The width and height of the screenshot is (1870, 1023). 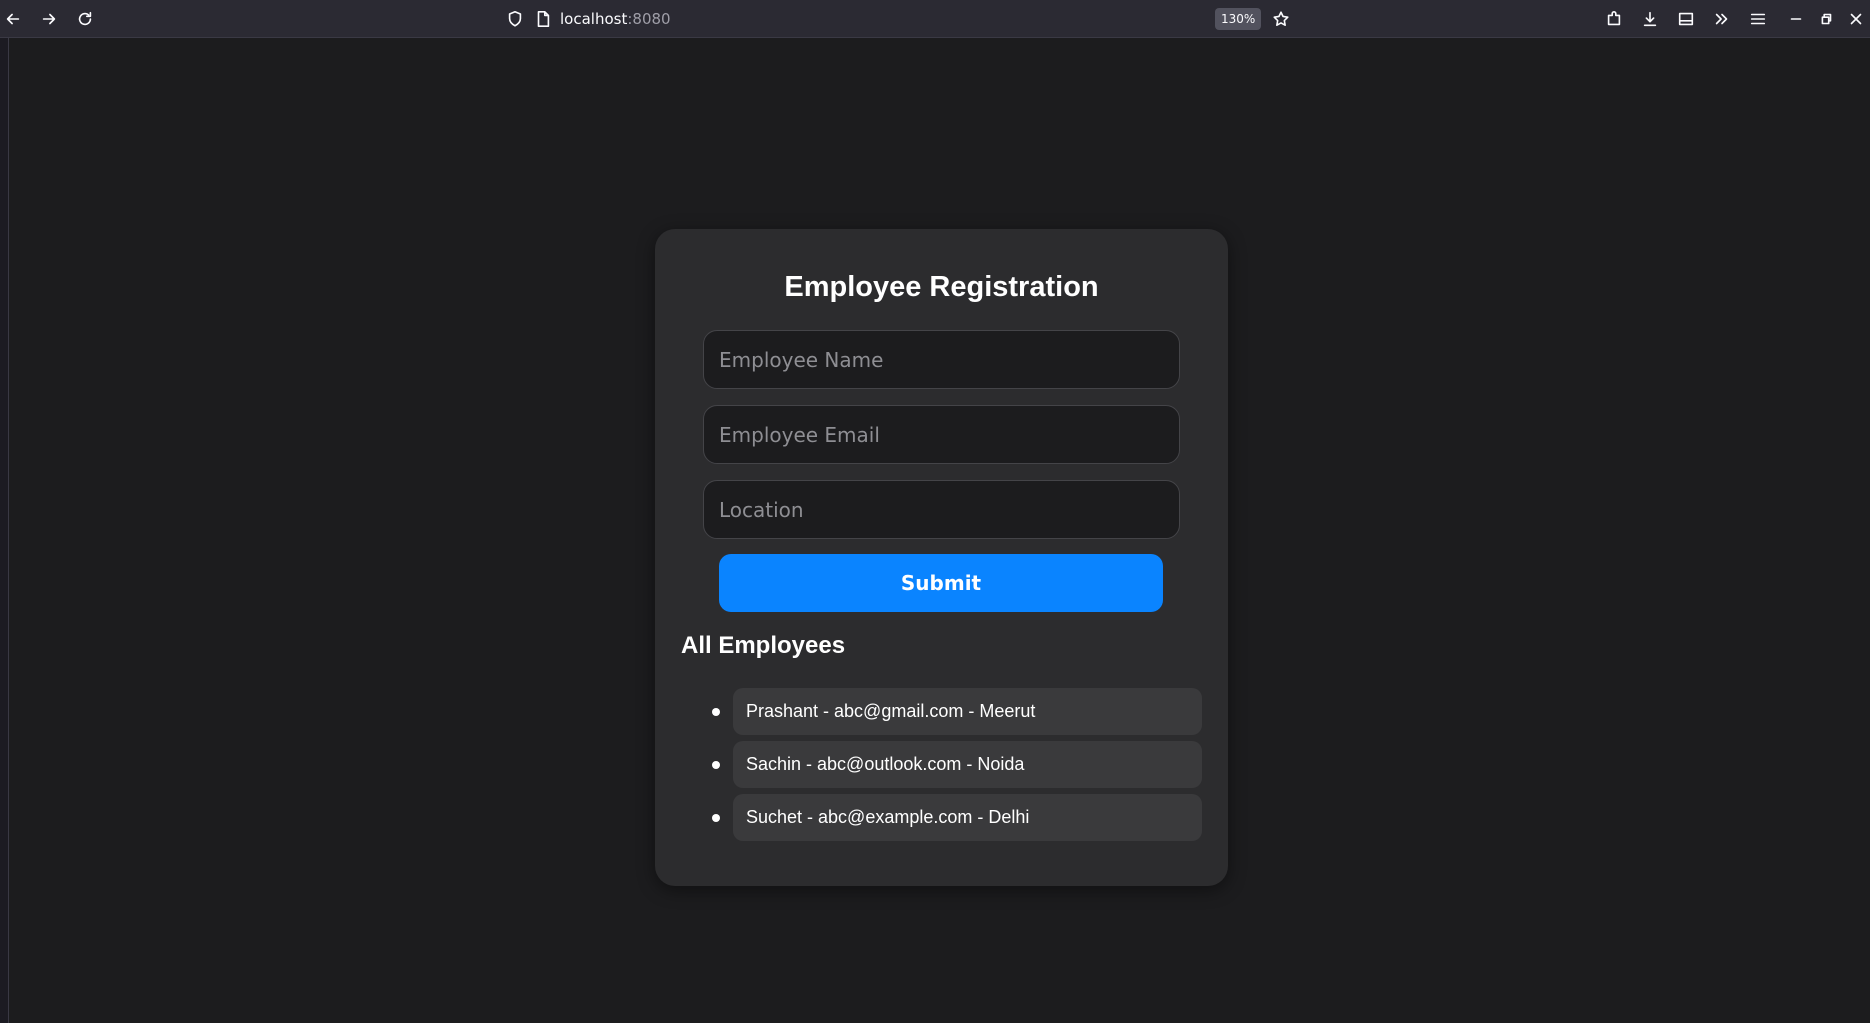 I want to click on url-port: :8080, so click(x=649, y=19).